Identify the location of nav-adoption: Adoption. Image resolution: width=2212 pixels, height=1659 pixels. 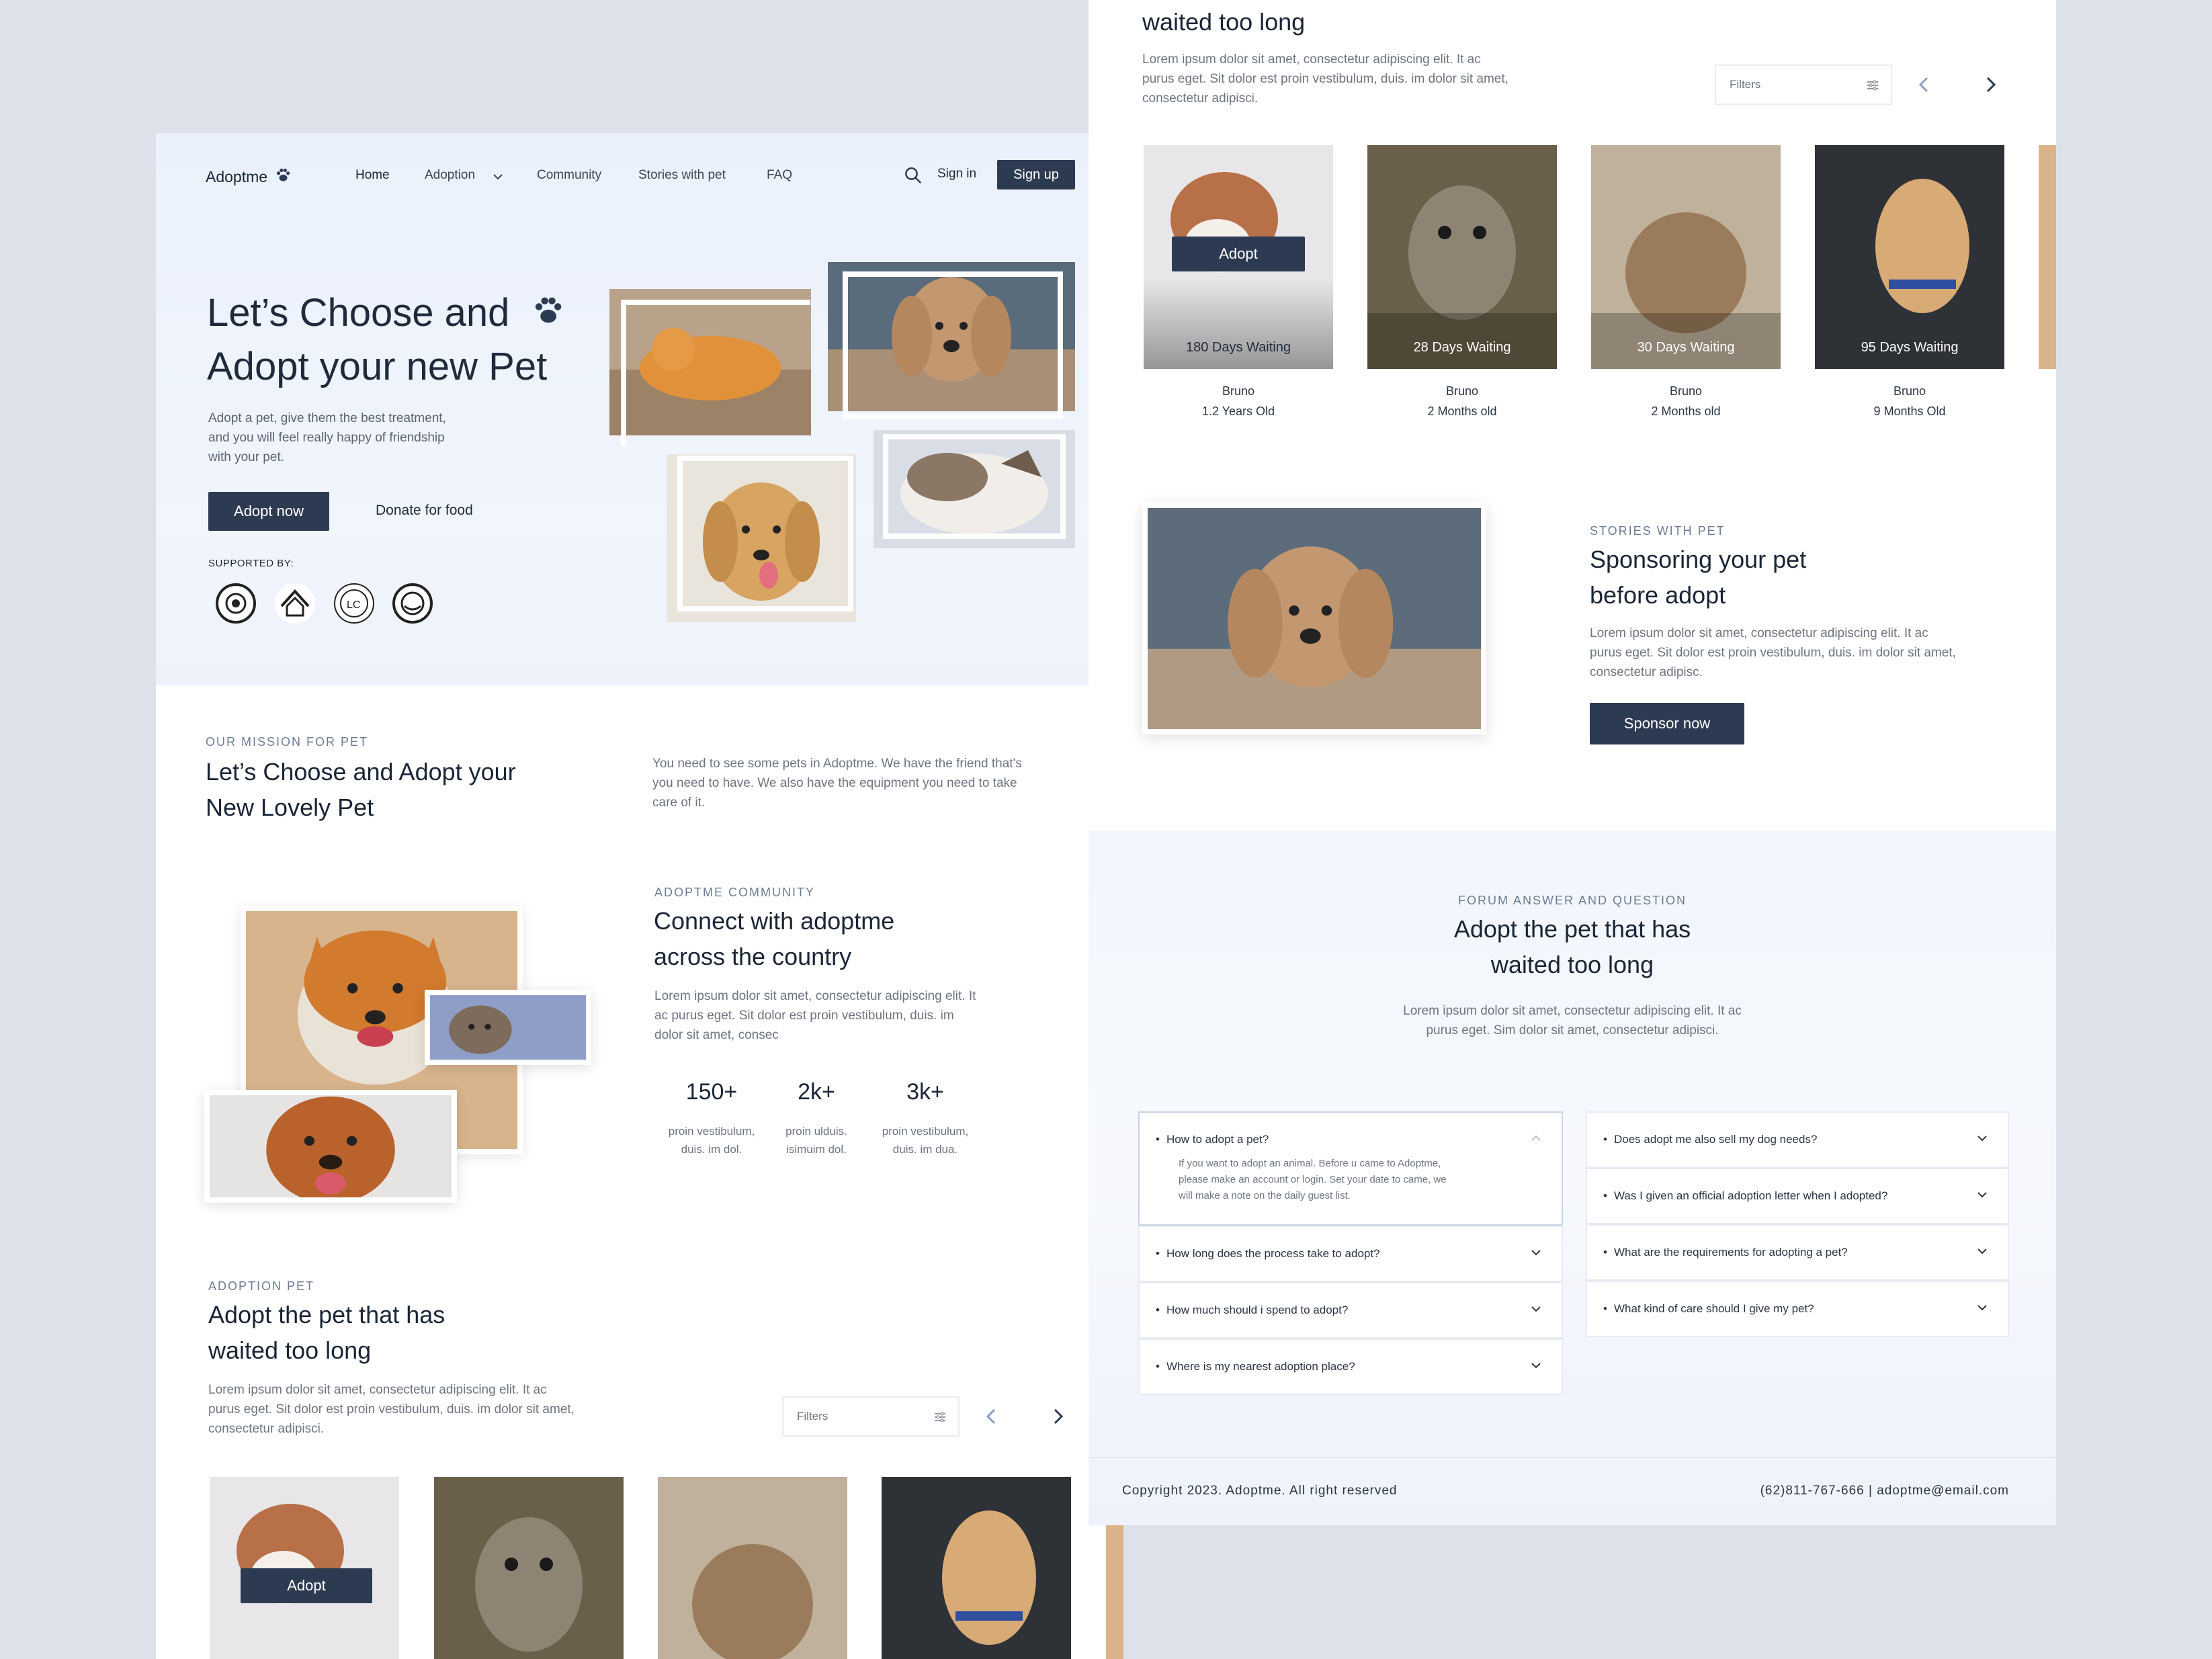
(450, 175).